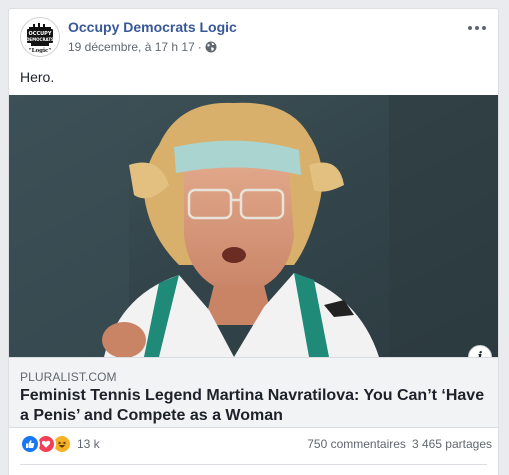  I want to click on link-domain: PLURALIST.COM, so click(68, 377).